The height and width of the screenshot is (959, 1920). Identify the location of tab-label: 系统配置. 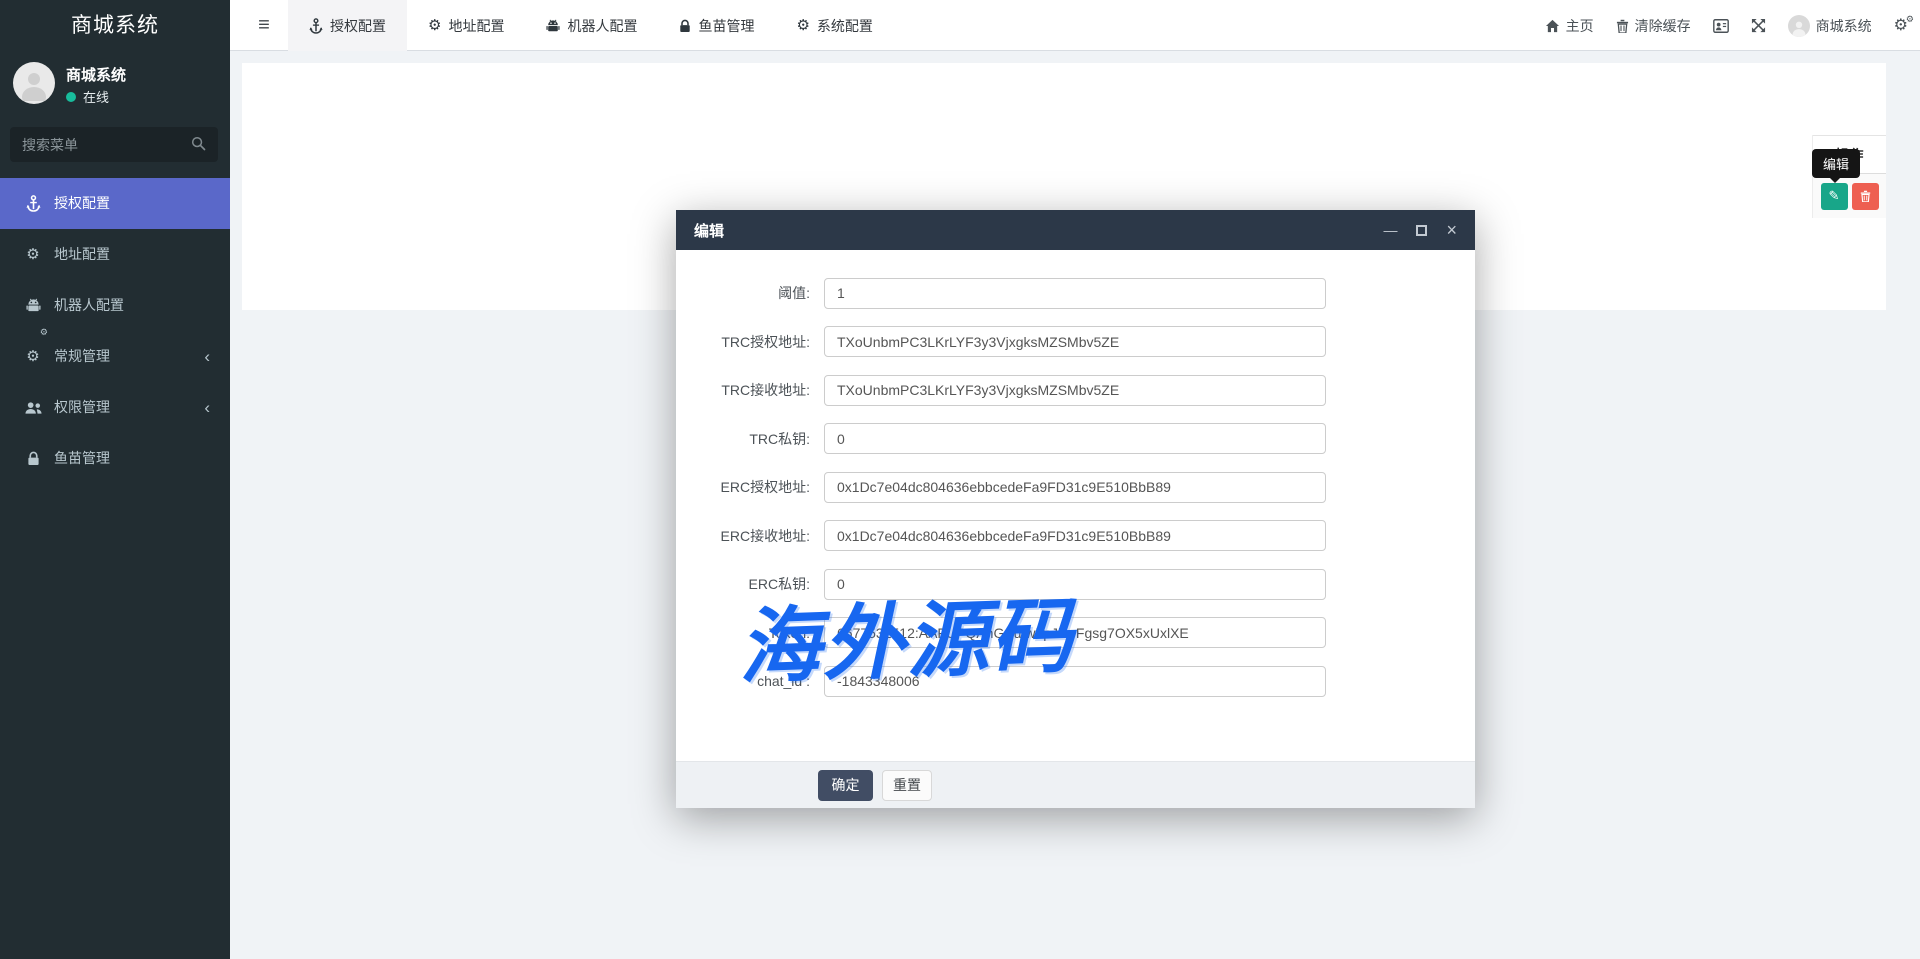
(844, 25).